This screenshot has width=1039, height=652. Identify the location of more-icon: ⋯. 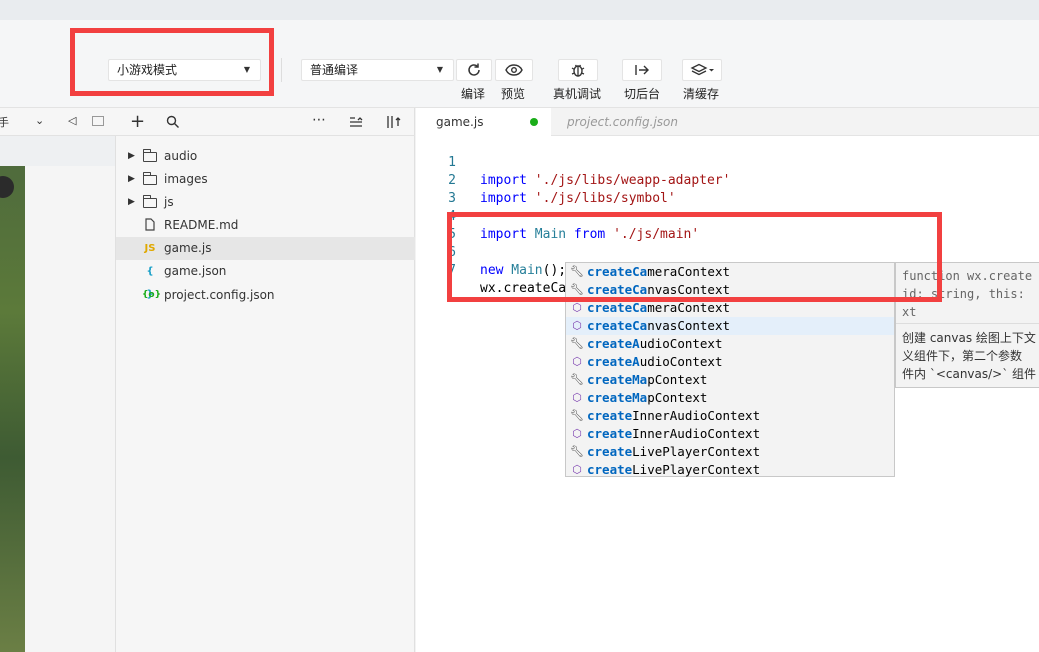
(319, 120).